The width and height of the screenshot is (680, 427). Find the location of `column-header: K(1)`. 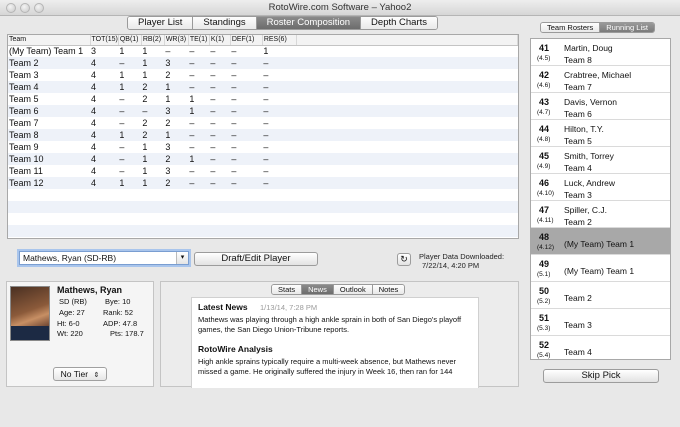

column-header: K(1) is located at coordinates (220, 40).